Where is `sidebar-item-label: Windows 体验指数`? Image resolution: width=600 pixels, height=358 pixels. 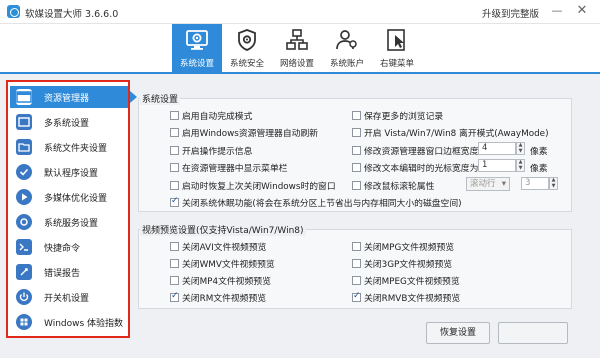
sidebar-item-label: Windows 体验指数 is located at coordinates (84, 324).